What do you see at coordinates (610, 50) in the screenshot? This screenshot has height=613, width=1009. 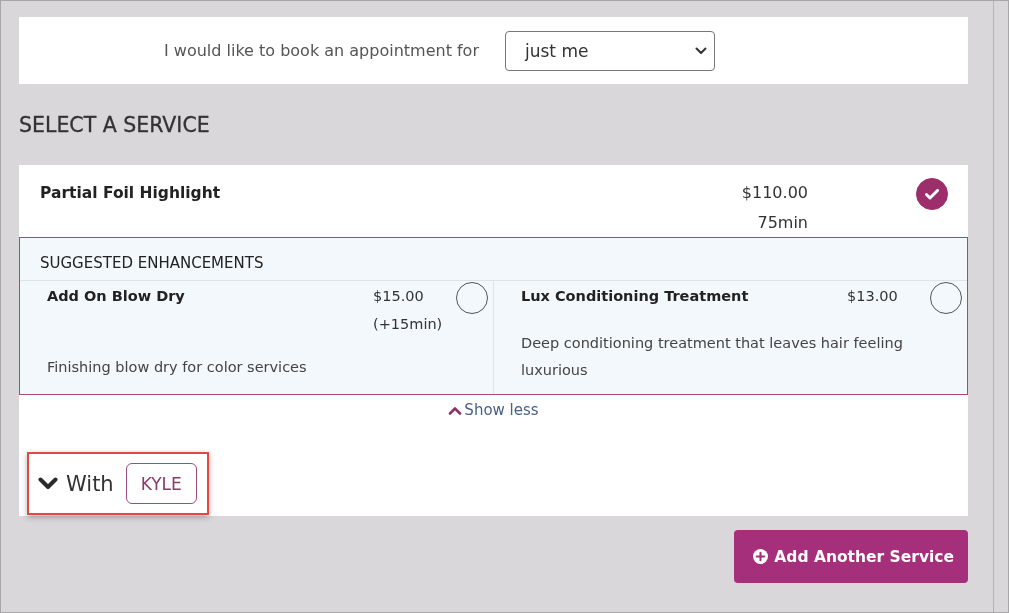 I see `party-dropdown: just me` at bounding box center [610, 50].